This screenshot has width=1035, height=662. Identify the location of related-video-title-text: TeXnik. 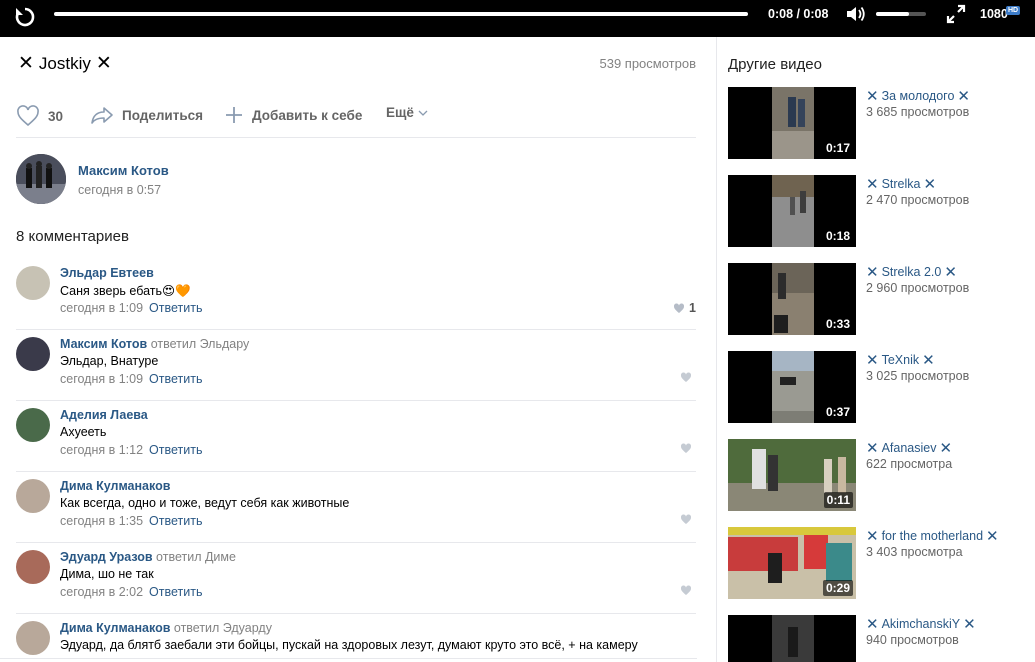
(900, 360).